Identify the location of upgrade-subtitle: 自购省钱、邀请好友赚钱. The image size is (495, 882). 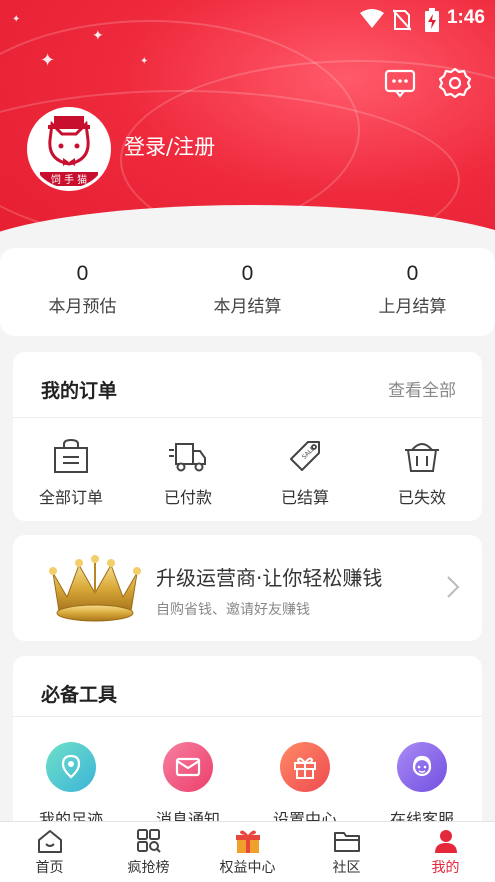
(233, 610).